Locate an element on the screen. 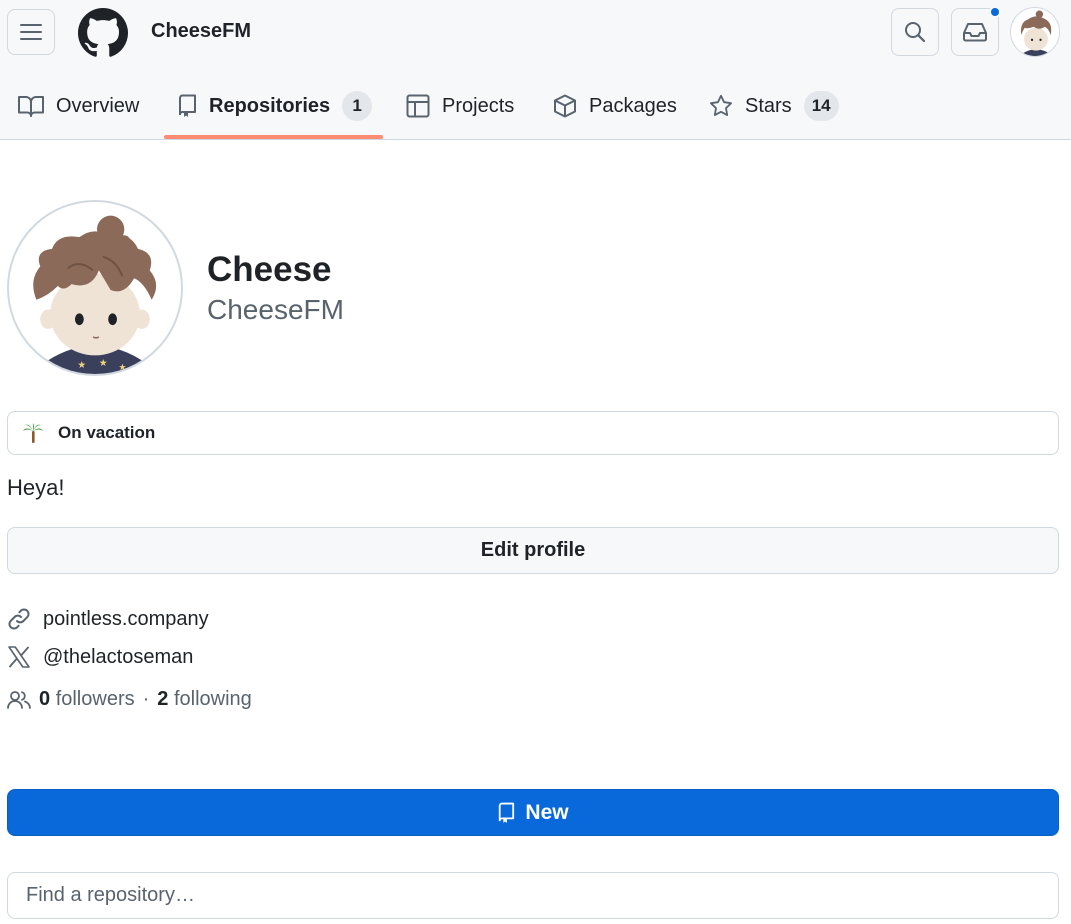 The image size is (1071, 924). table-icon is located at coordinates (418, 106).